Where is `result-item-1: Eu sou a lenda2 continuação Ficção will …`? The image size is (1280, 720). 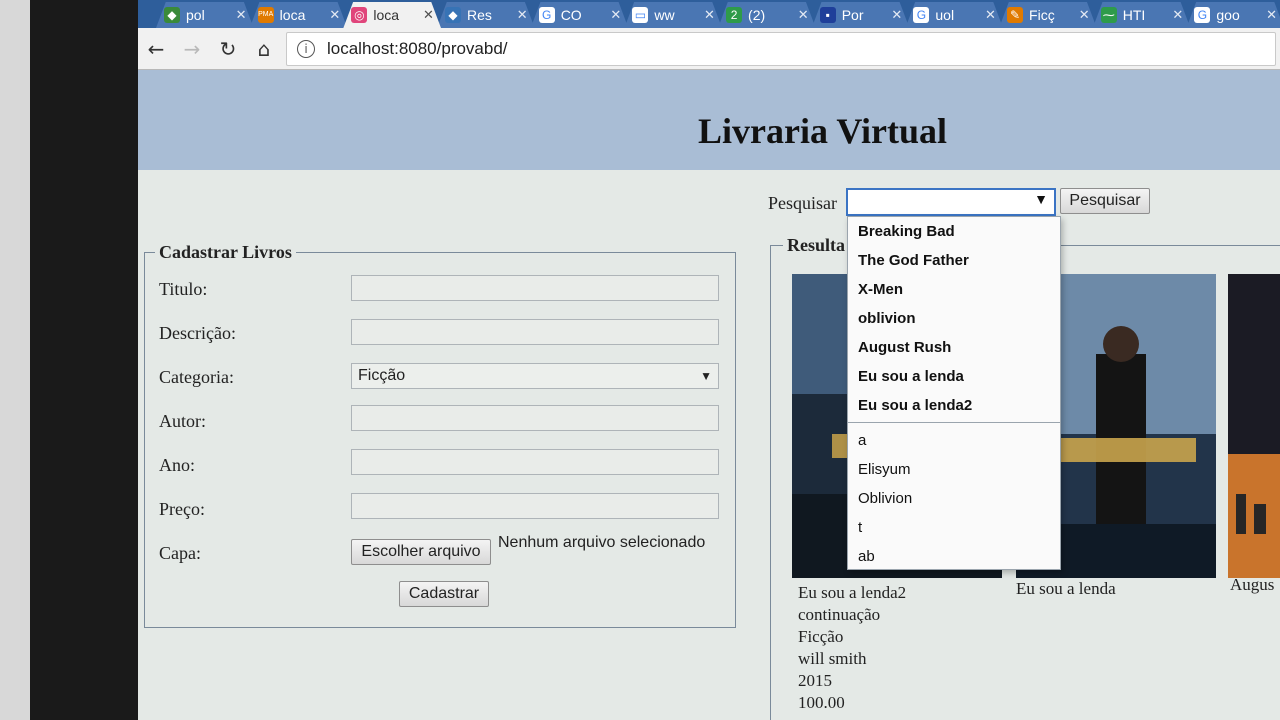 result-item-1: Eu sou a lenda2 continuação Ficção will … is located at coordinates (852, 648).